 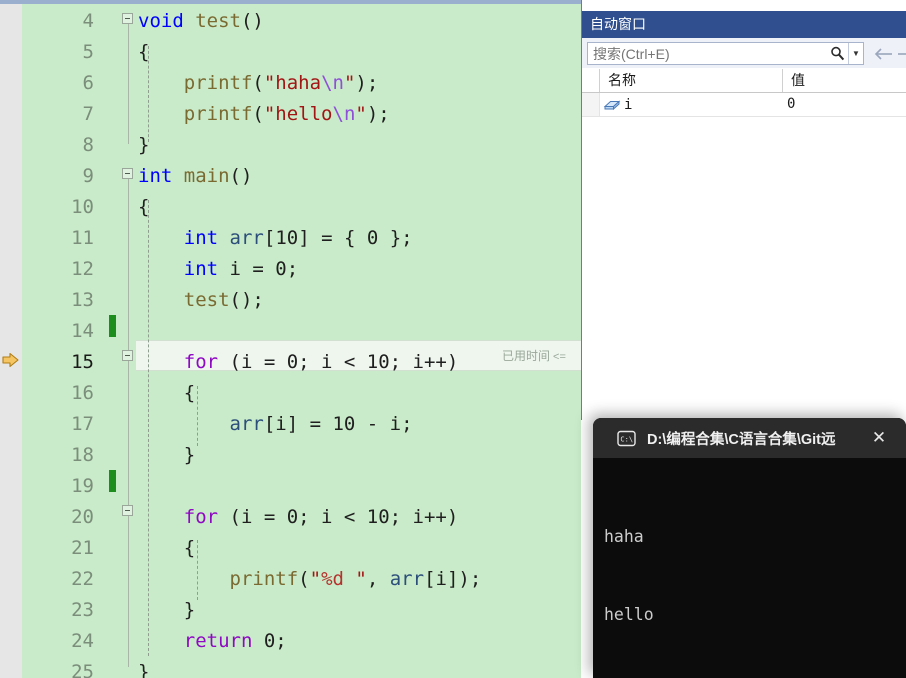 What do you see at coordinates (88, 176) in the screenshot?
I see `line-number: 9` at bounding box center [88, 176].